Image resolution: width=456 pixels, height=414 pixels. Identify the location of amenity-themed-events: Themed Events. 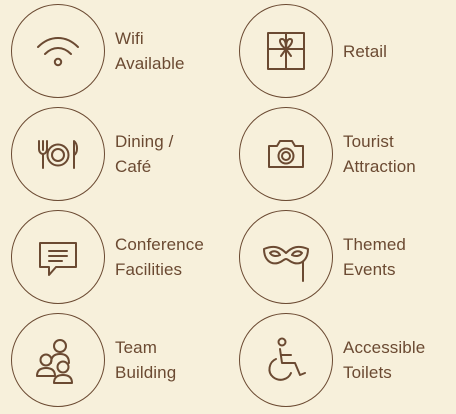
(342, 256).